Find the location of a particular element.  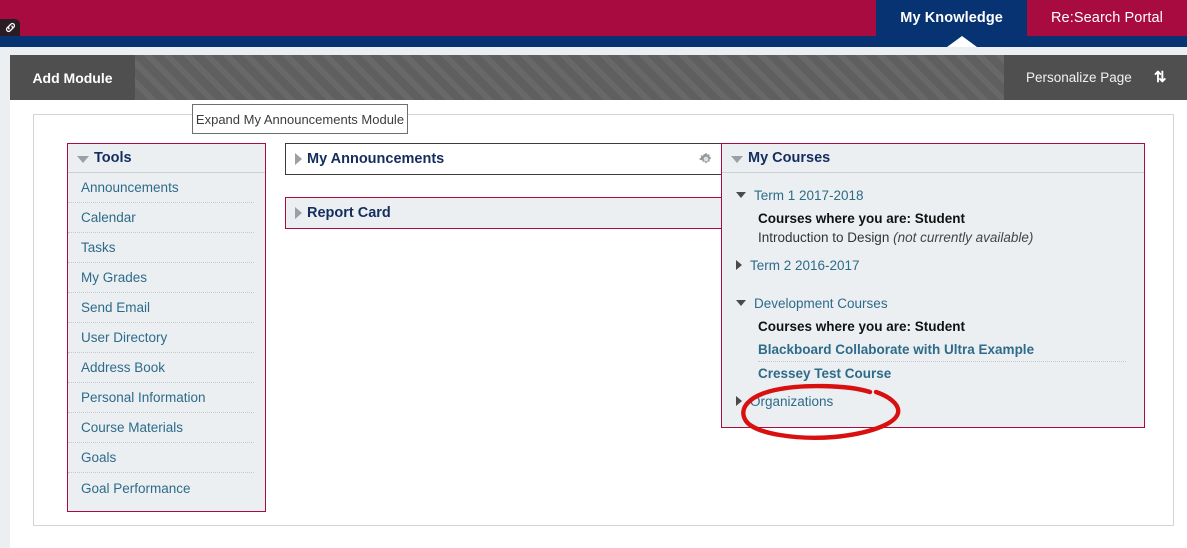

tools-item-address-book: Address Book is located at coordinates (161, 368).